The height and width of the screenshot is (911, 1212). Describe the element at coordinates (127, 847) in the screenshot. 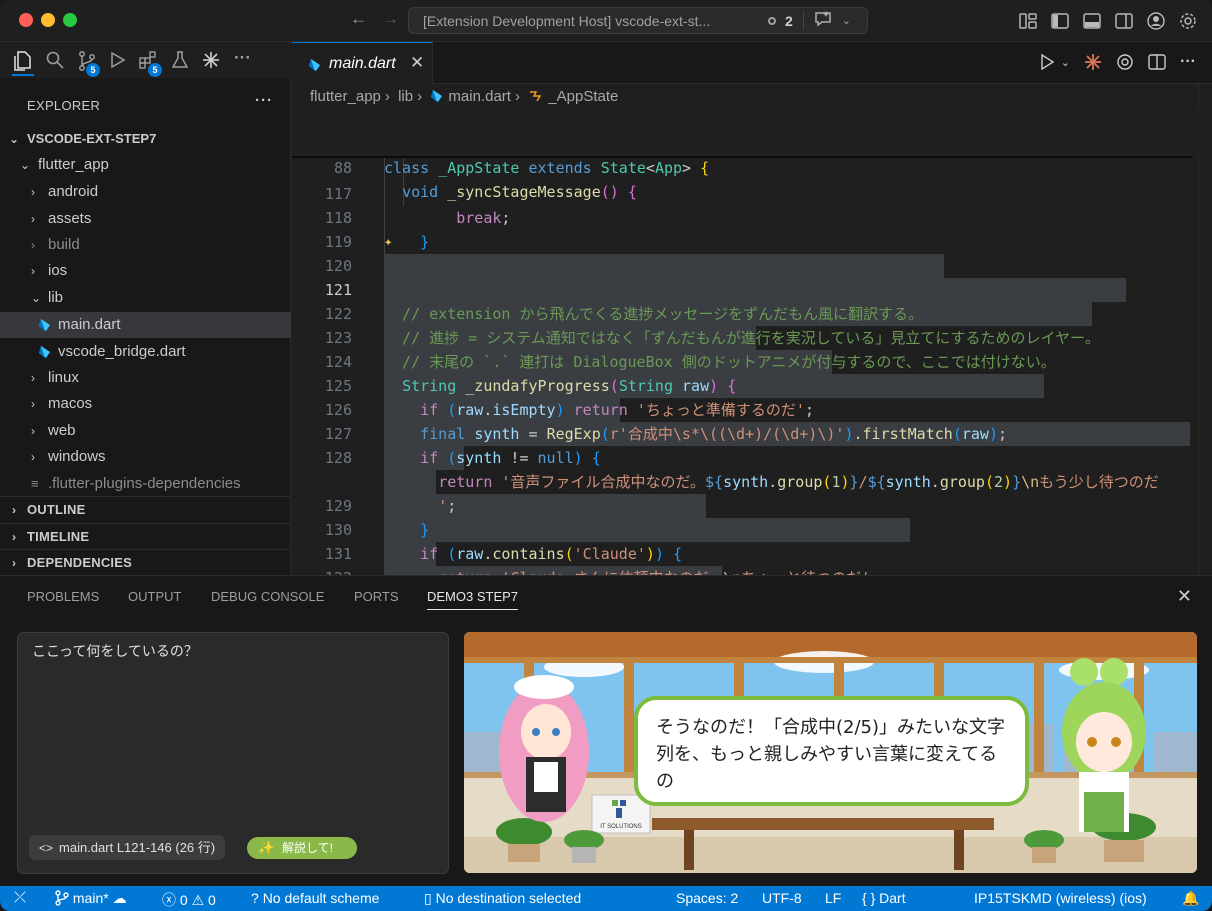

I see `selection-context-chip: <> main.dart L121-146 (26 行)` at that location.